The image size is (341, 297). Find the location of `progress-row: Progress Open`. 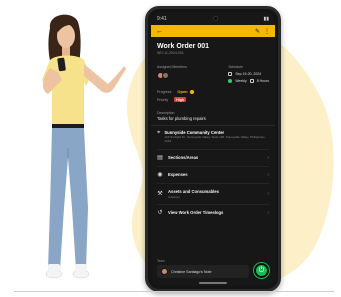

progress-row: Progress Open is located at coordinates (213, 91).